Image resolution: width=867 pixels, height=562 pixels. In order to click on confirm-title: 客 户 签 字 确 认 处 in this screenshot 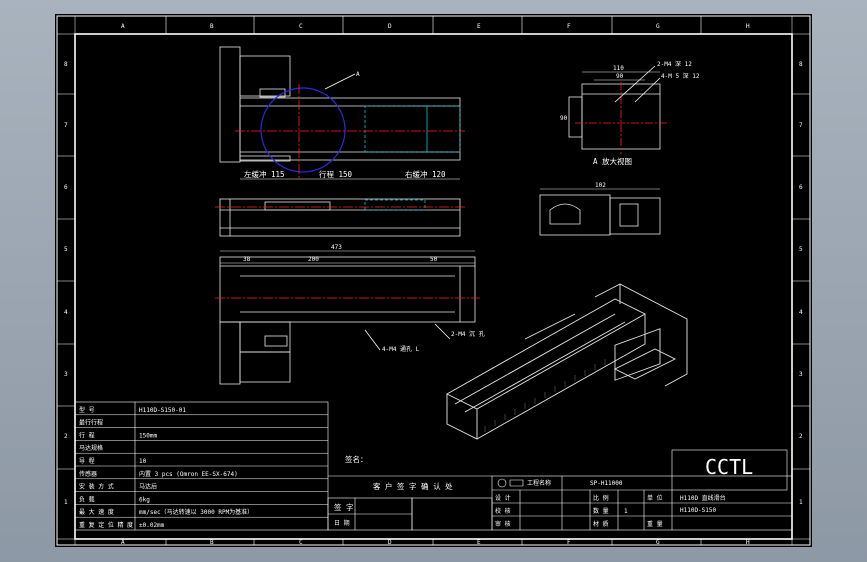, I will do `click(413, 486)`.